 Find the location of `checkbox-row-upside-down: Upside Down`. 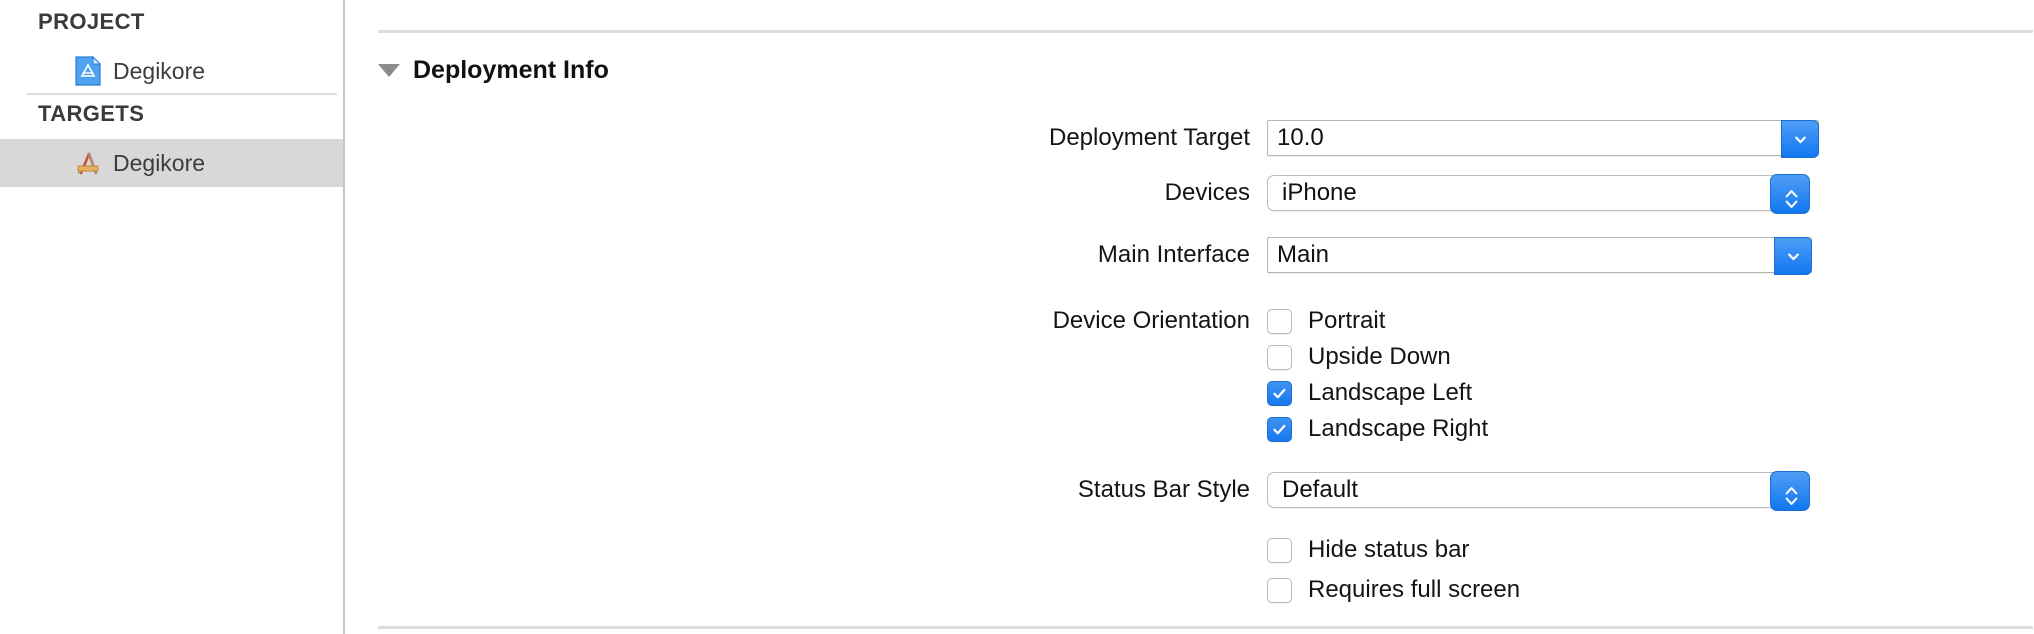

checkbox-row-upside-down: Upside Down is located at coordinates (1359, 357).